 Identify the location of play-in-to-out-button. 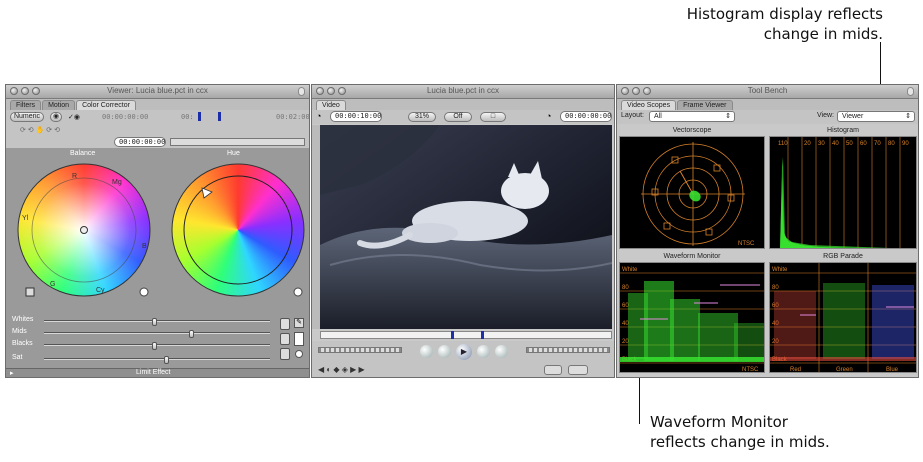
(444, 351).